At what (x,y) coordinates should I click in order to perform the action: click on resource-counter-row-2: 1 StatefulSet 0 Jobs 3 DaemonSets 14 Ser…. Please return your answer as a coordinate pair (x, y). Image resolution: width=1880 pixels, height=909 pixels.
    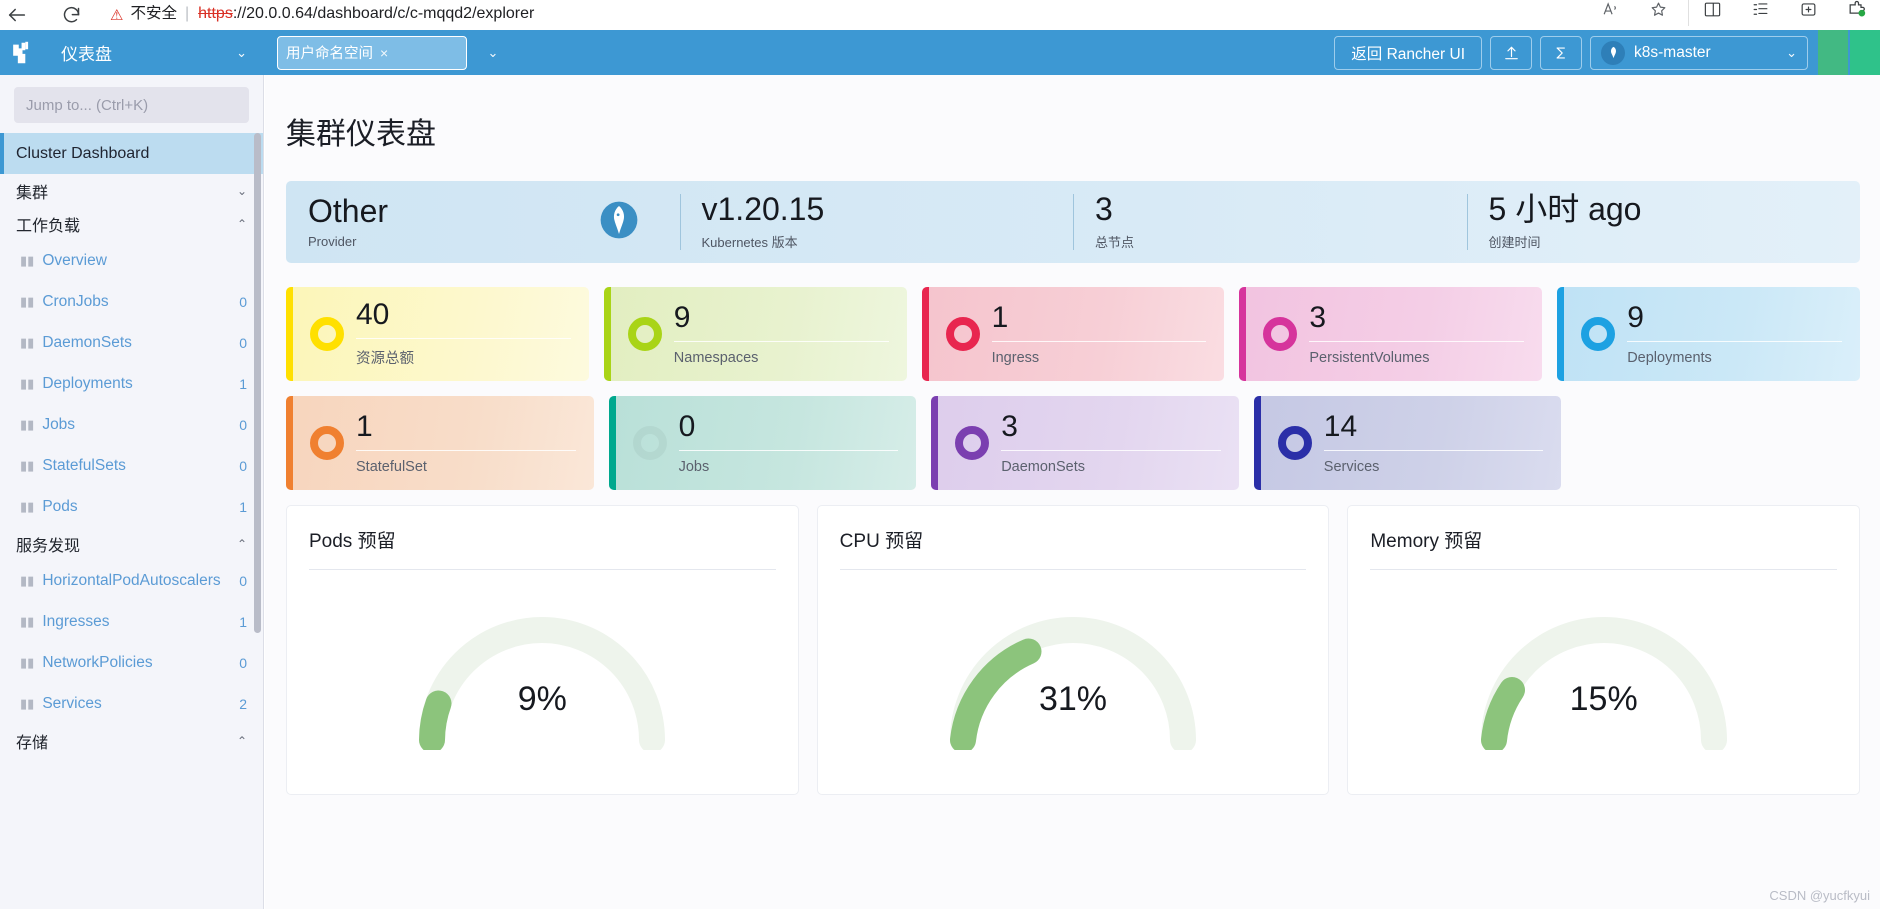
    Looking at the image, I should click on (1073, 443).